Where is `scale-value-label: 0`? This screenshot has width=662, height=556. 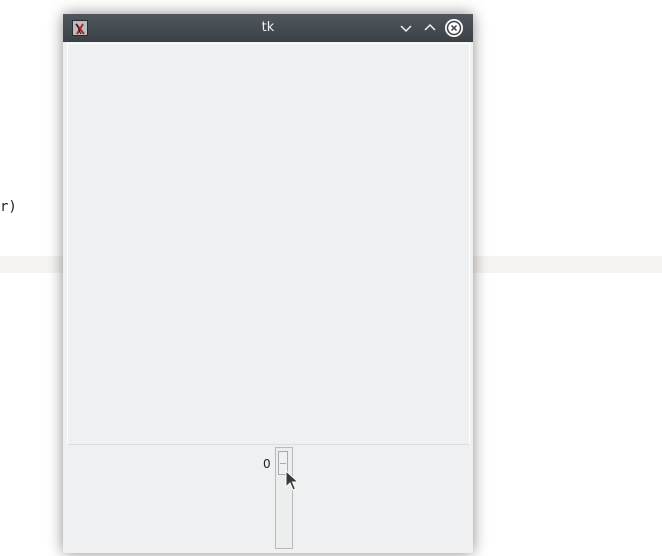
scale-value-label: 0 is located at coordinates (267, 464).